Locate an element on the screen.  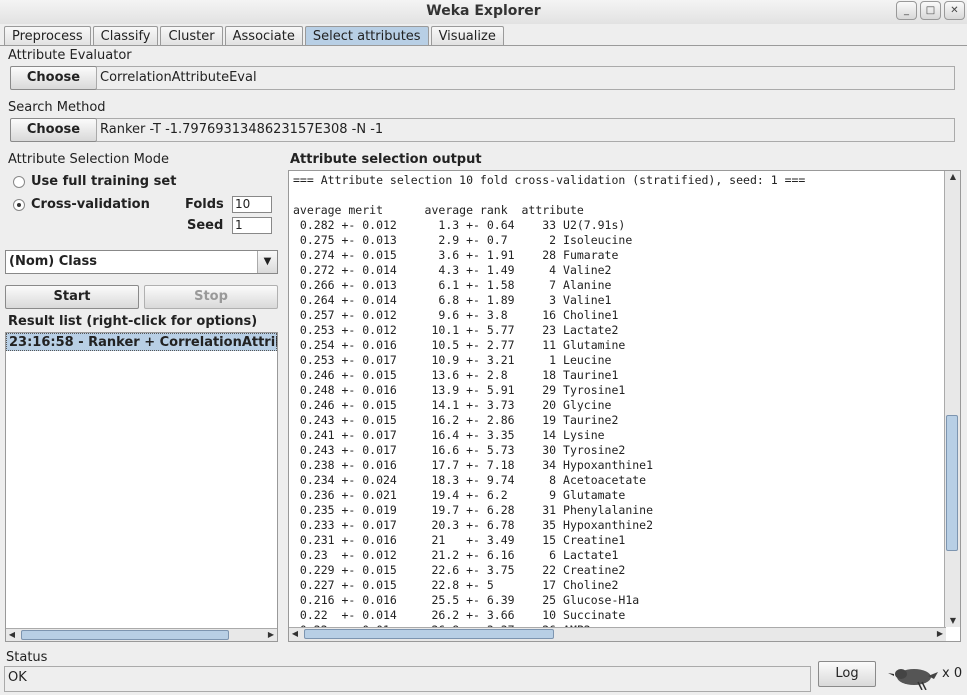
tab-cluster: Cluster is located at coordinates (191, 36).